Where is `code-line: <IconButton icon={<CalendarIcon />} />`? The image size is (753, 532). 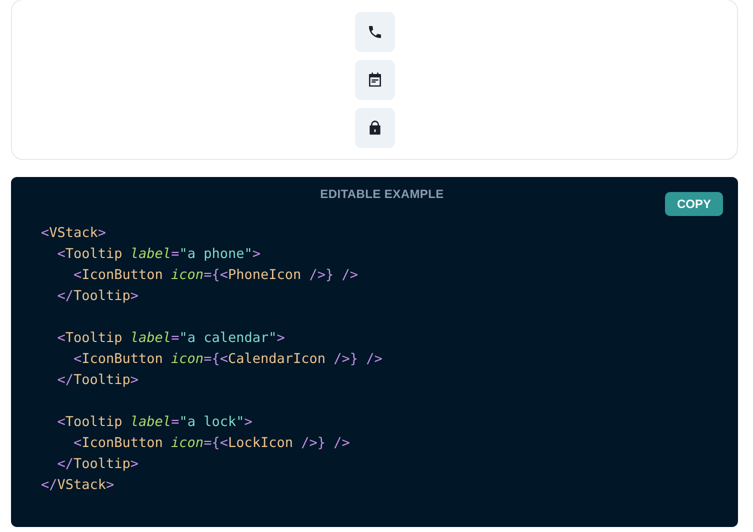 code-line: <IconButton icon={<CalendarIcon />} /> is located at coordinates (227, 359).